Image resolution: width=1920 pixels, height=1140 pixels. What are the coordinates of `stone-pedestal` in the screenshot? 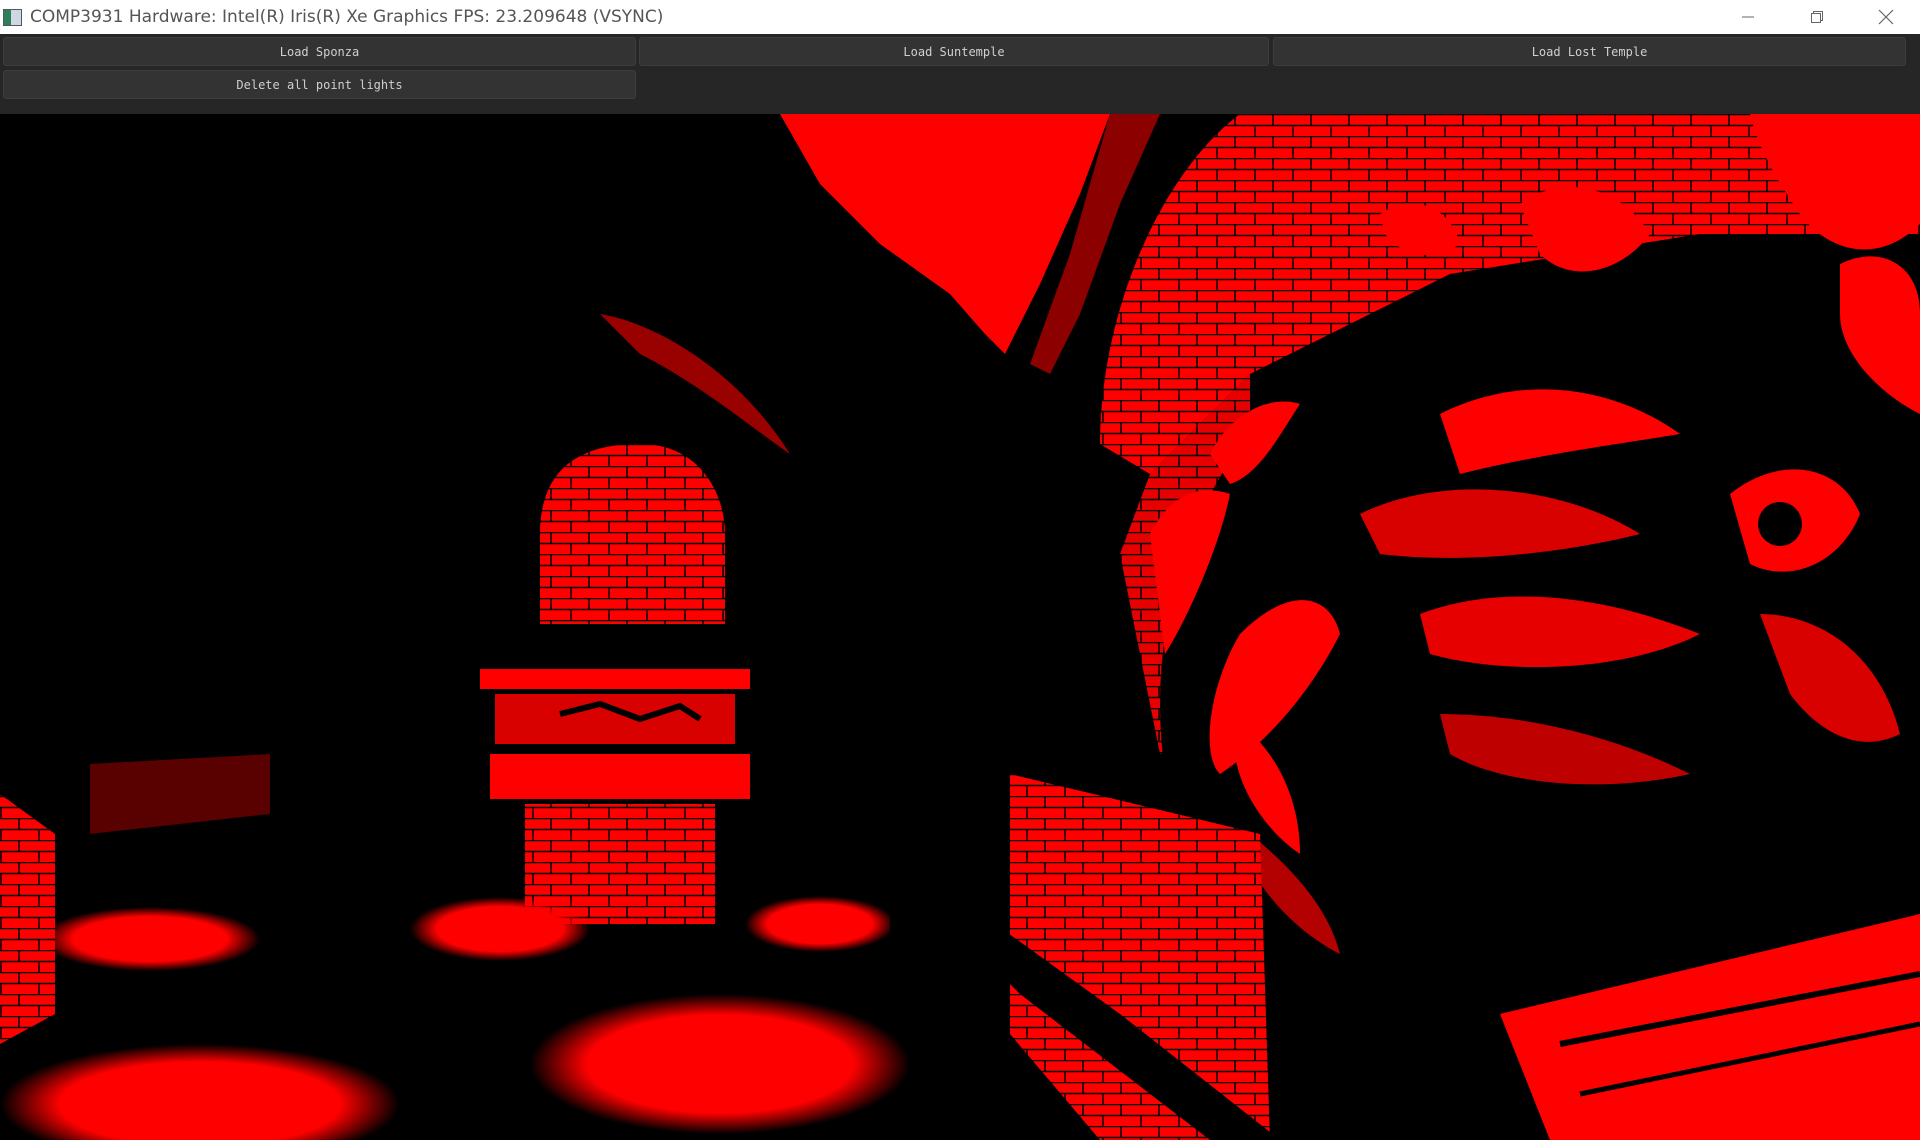 It's located at (615, 796).